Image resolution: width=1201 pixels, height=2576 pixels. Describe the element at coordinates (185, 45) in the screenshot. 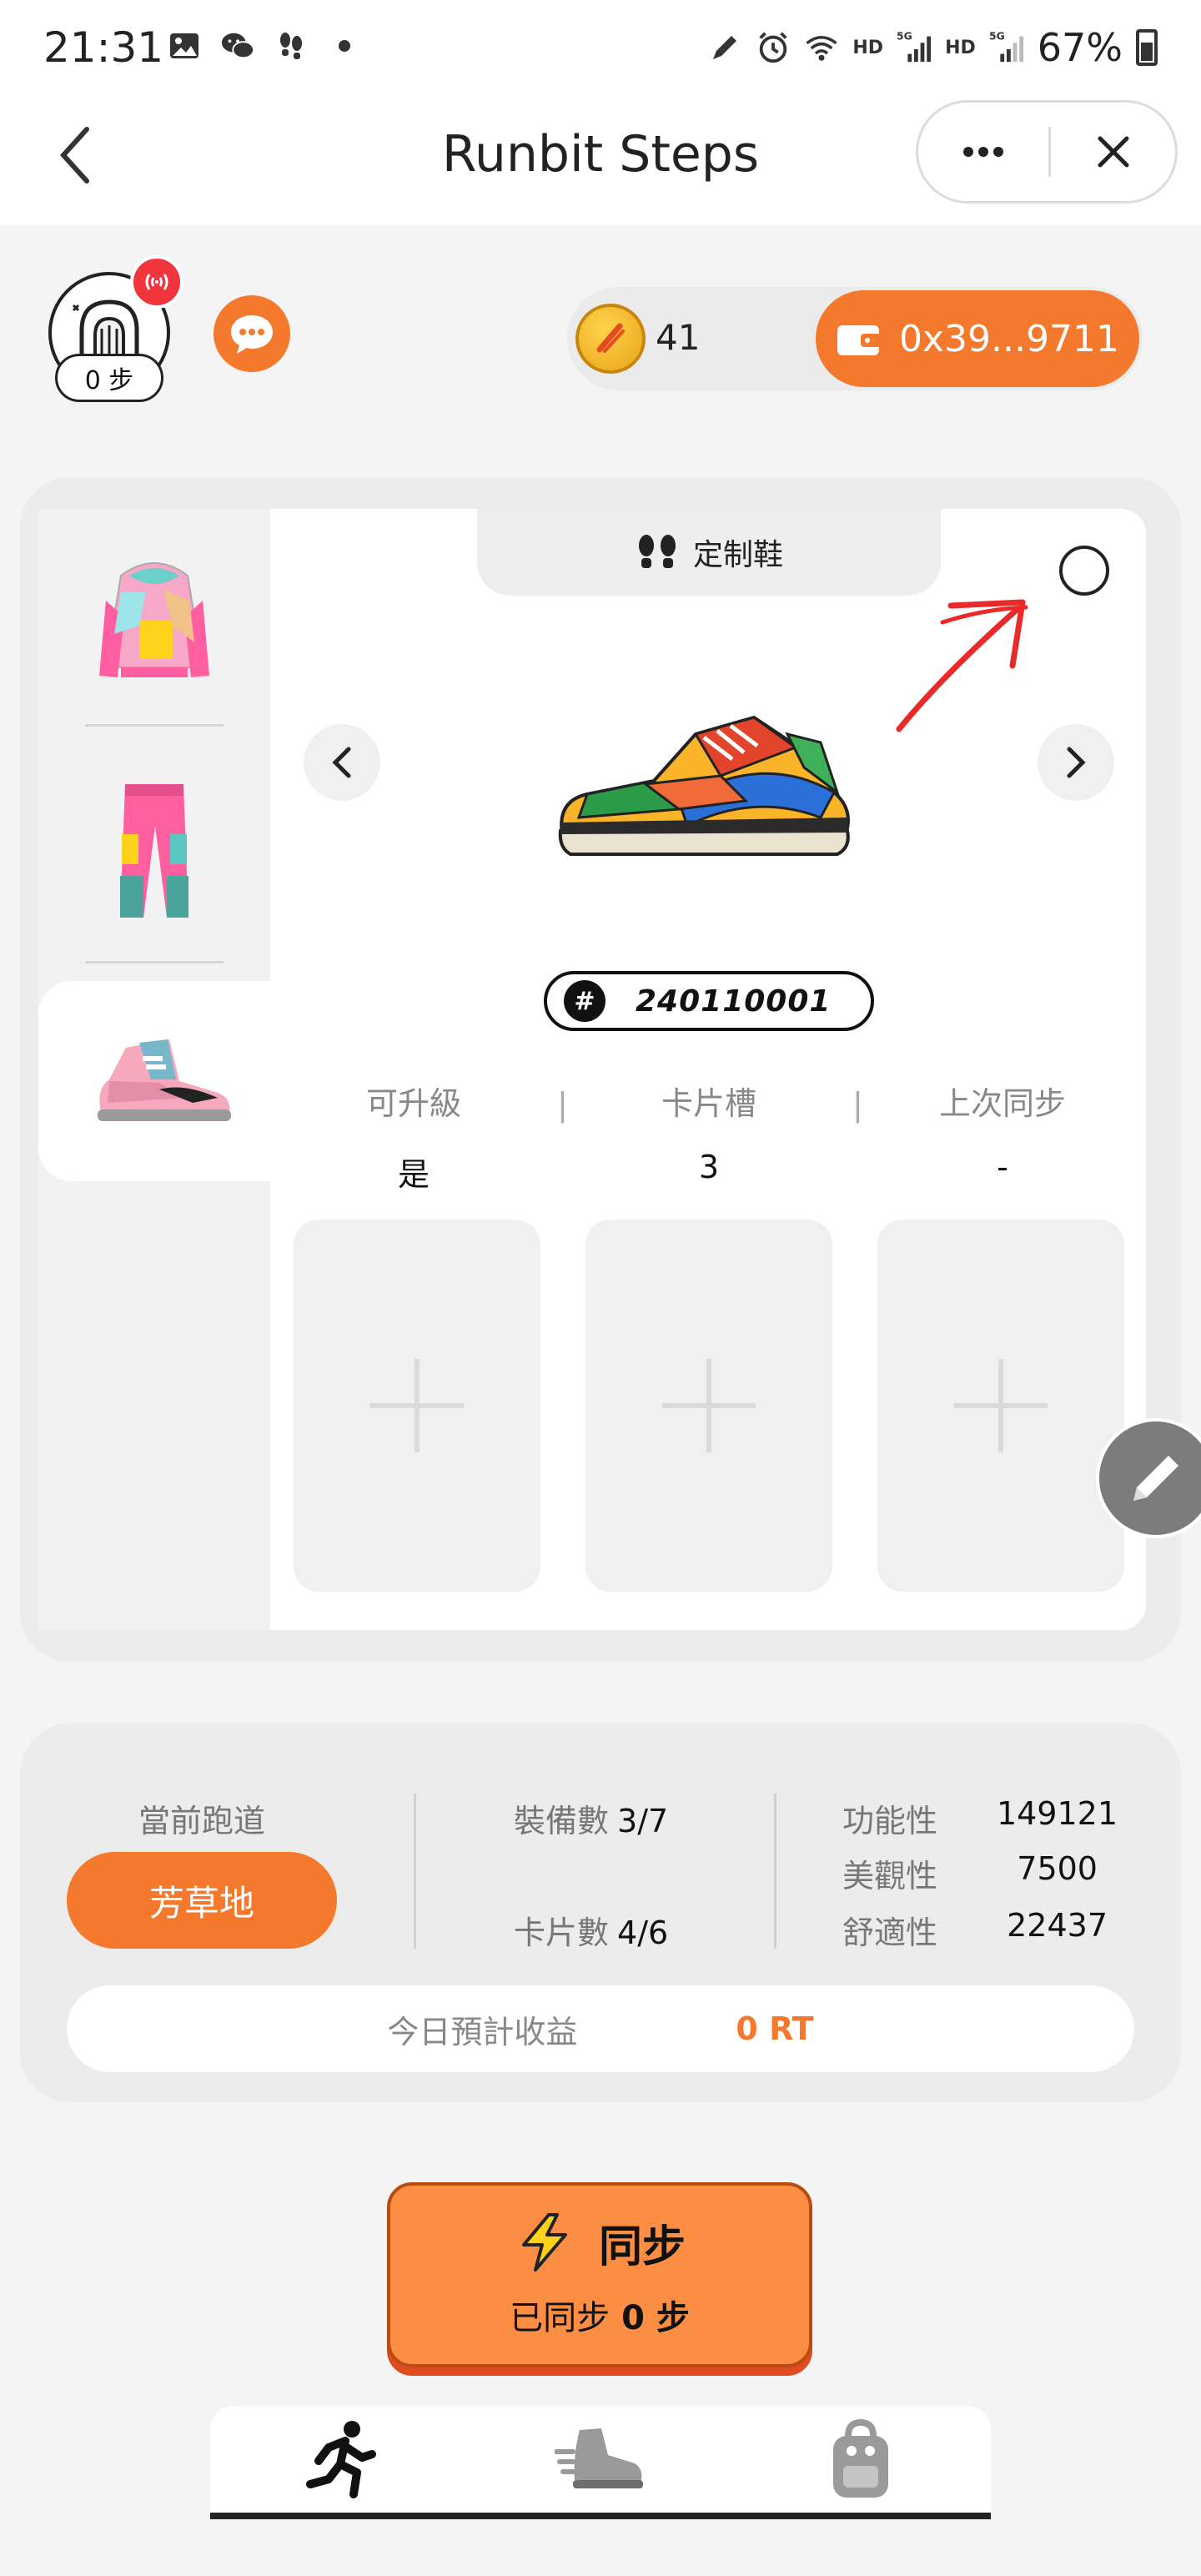

I see `image-icon` at that location.